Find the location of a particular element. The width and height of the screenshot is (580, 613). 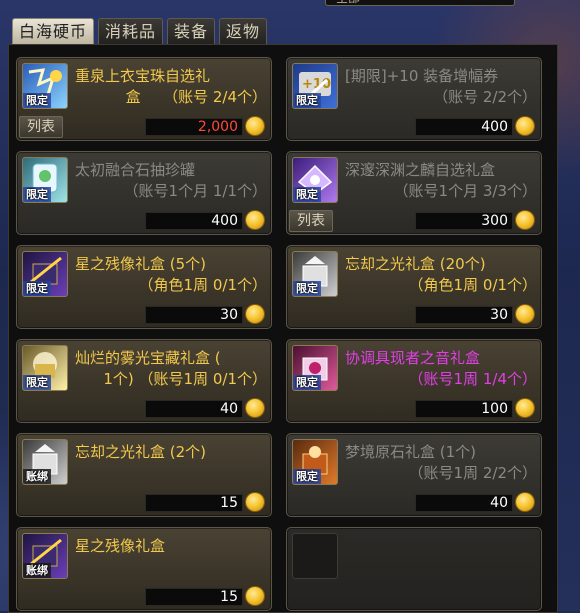

item-limit: （账号1周 2/2个） is located at coordinates (472, 473).